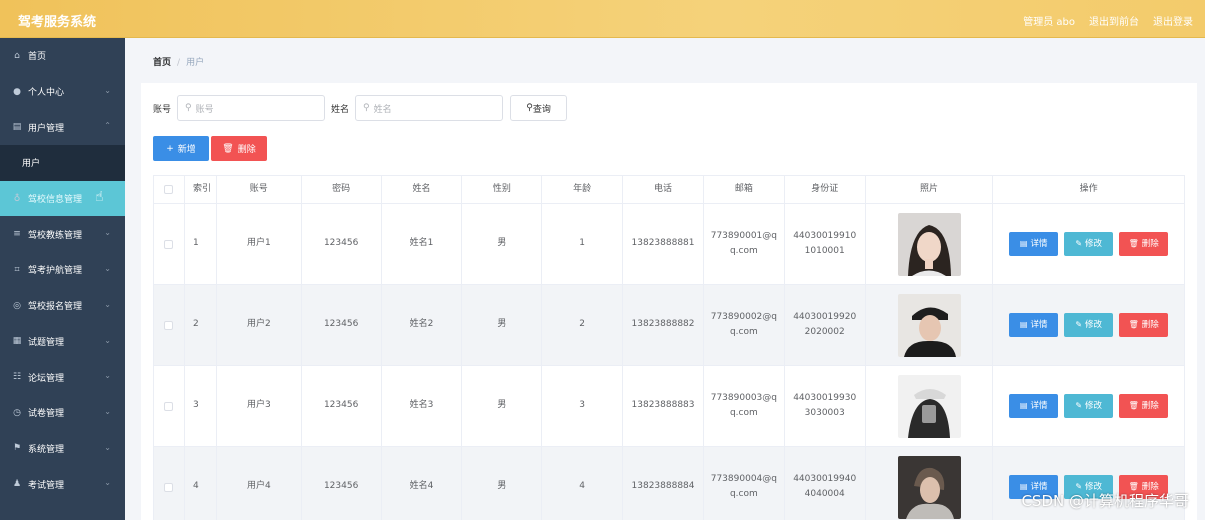 This screenshot has width=1205, height=520. Describe the element at coordinates (583, 189) in the screenshot. I see `header-age: 年龄` at that location.